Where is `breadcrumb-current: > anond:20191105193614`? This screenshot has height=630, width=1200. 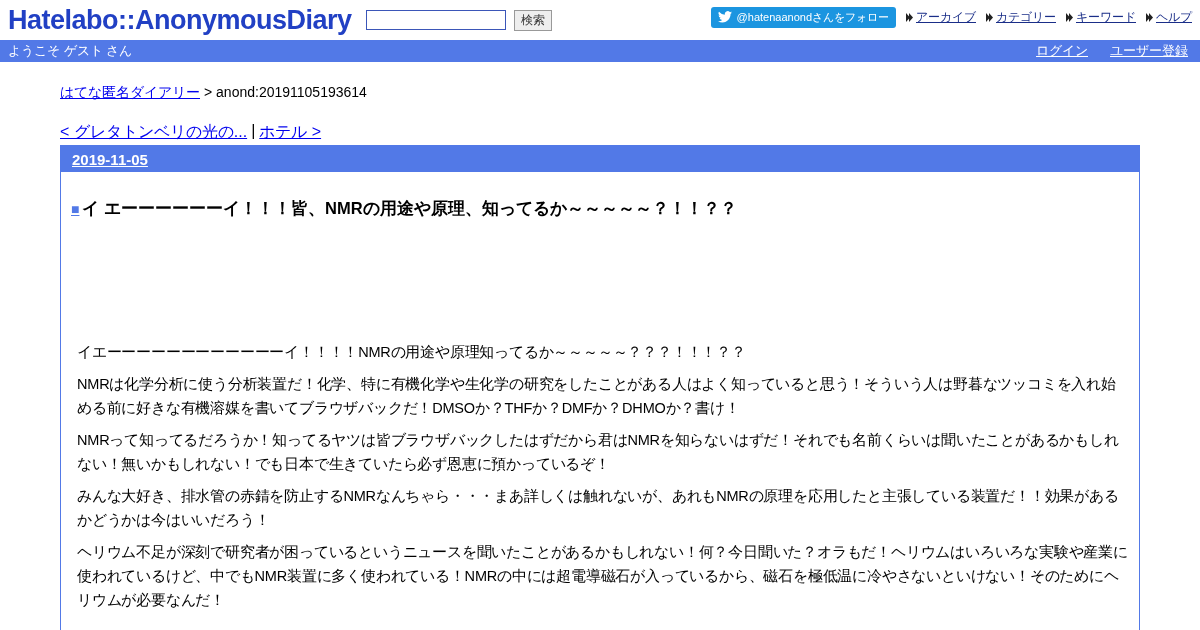 breadcrumb-current: > anond:20191105193614 is located at coordinates (285, 93).